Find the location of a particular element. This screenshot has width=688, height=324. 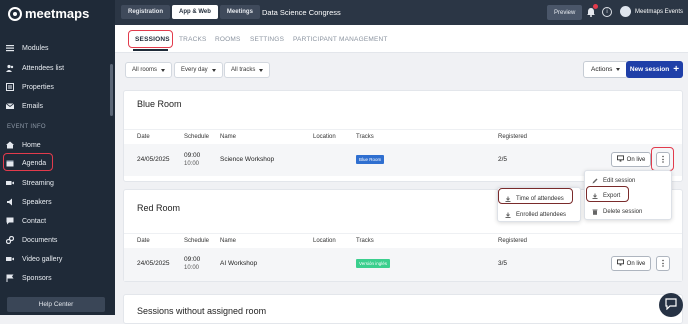

kebab-highlight-box is located at coordinates (662, 159).